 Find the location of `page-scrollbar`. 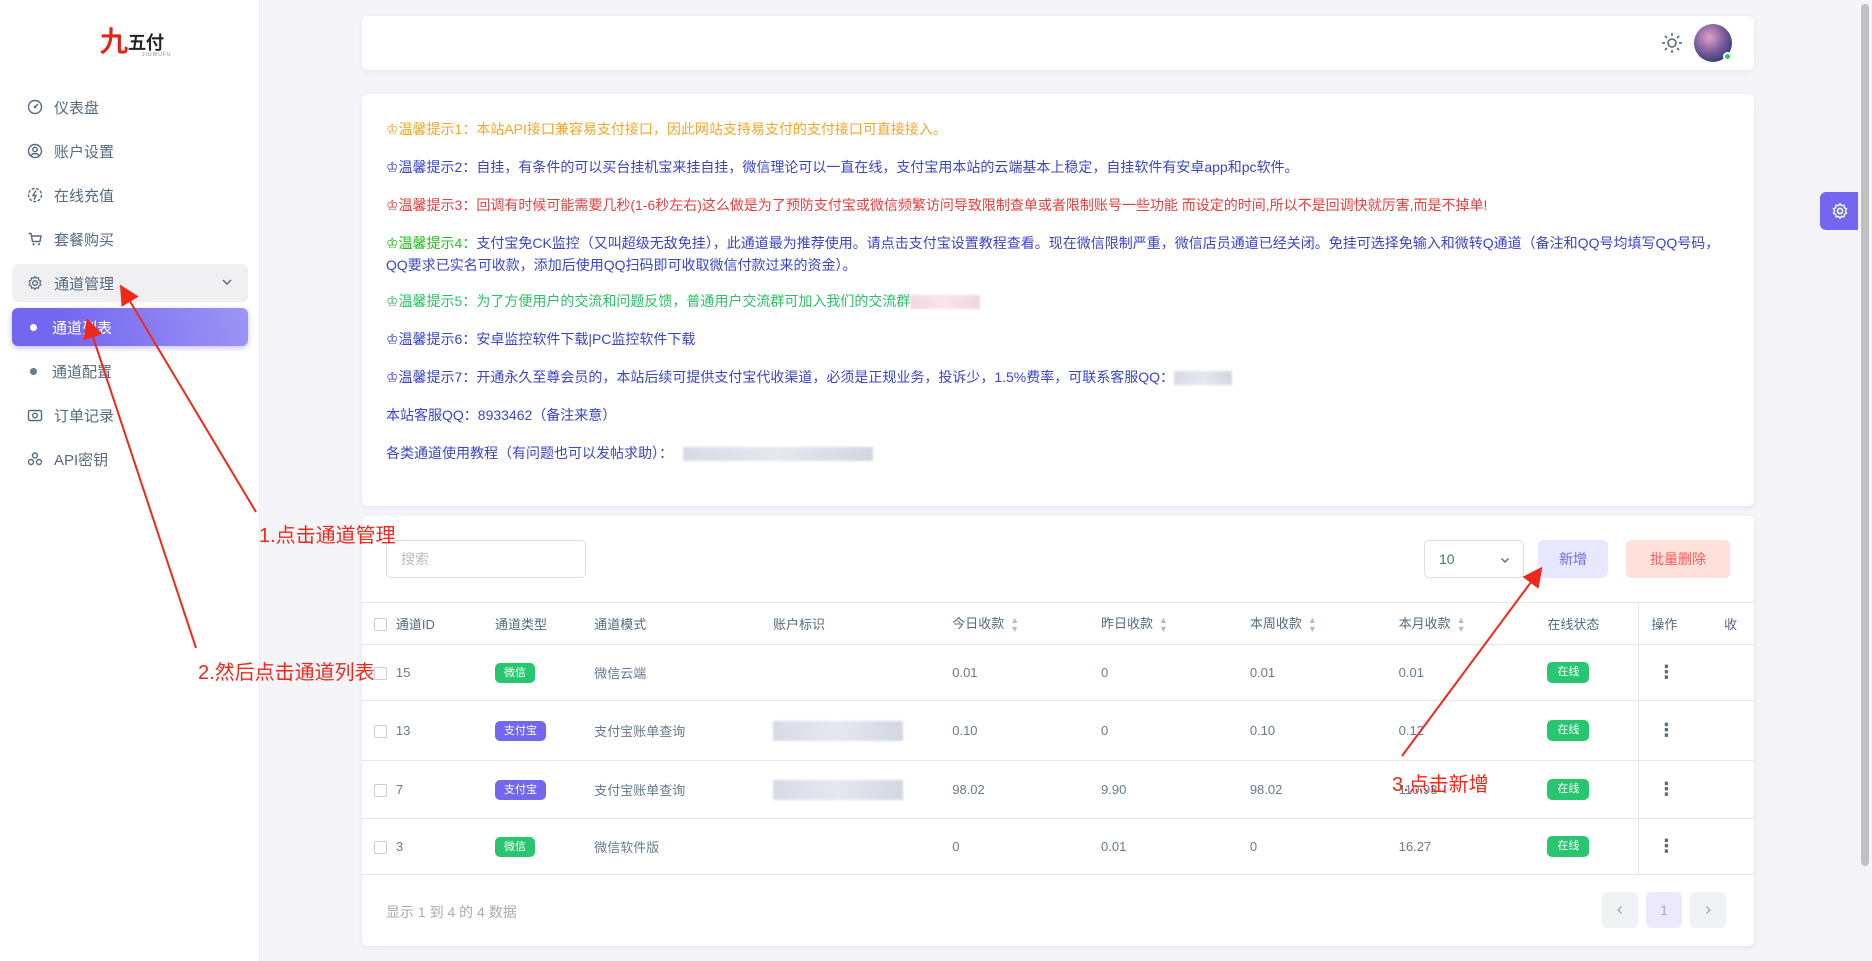

page-scrollbar is located at coordinates (1865, 480).